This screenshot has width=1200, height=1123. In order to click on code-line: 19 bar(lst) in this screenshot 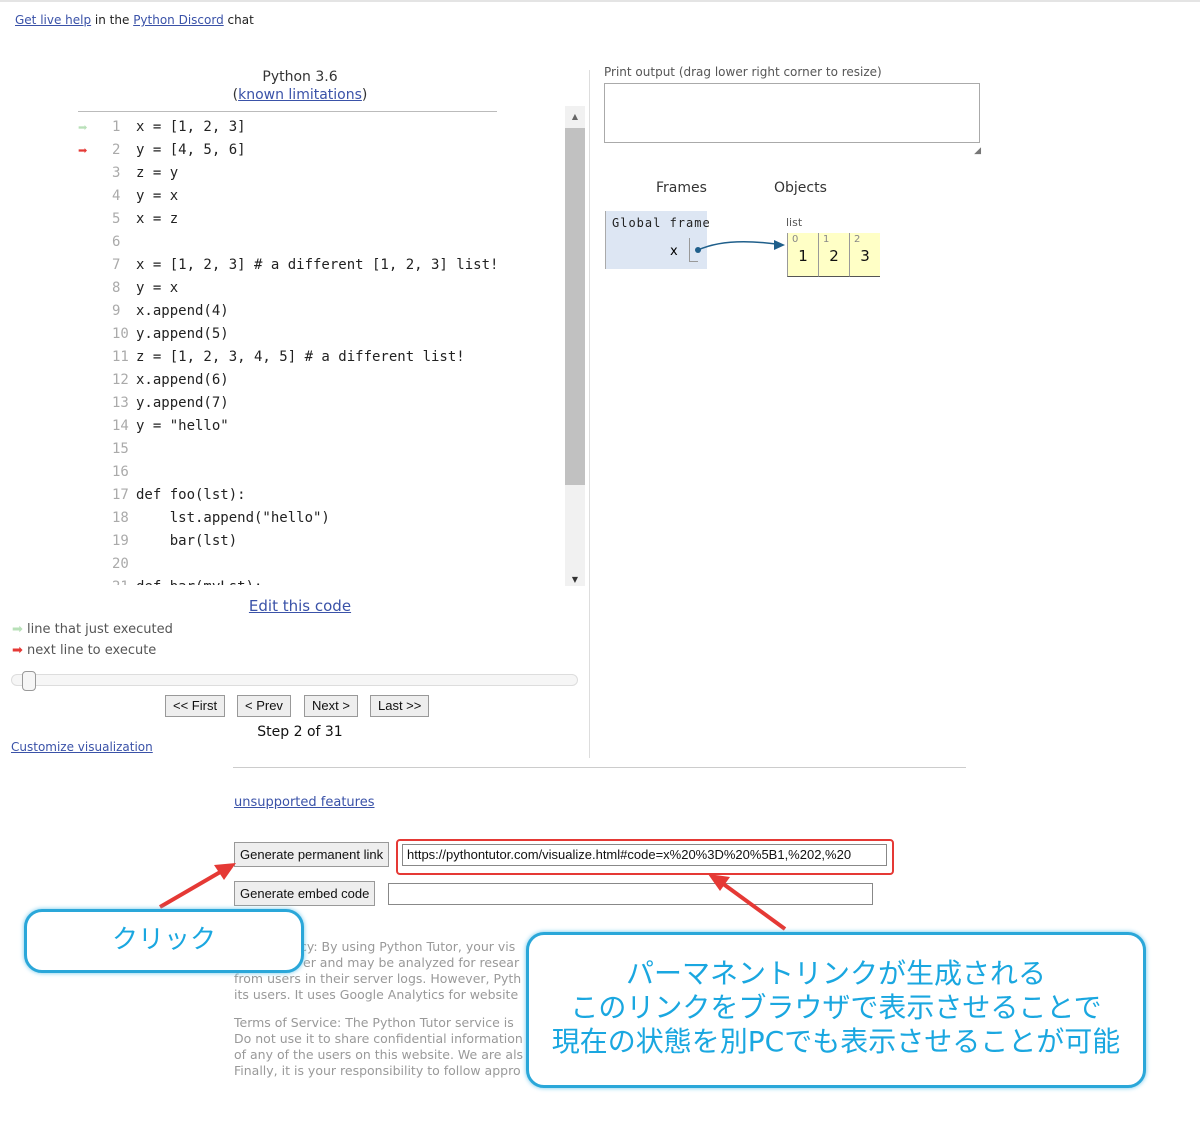, I will do `click(320, 541)`.